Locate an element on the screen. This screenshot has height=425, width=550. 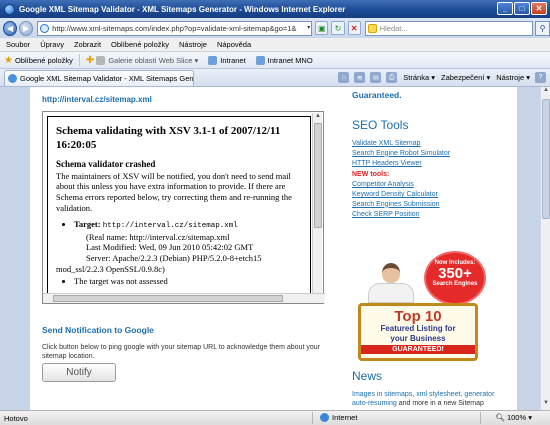
menu-edit: Úpravy is located at coordinates (52, 44).